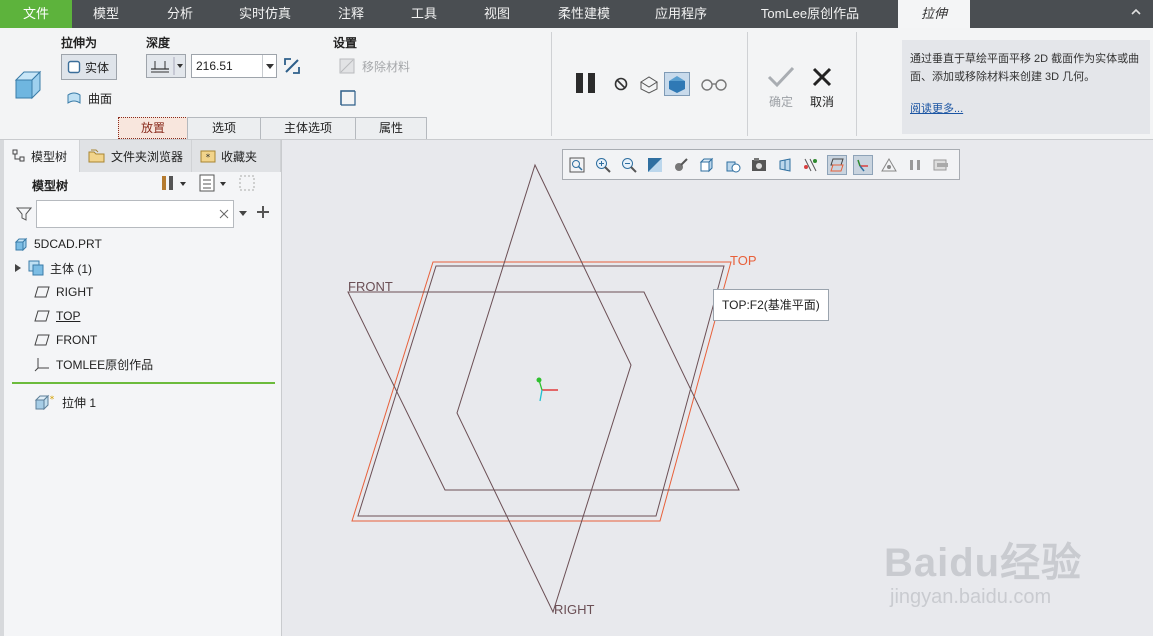  What do you see at coordinates (57, 316) in the screenshot?
I see `tree-item-top: TOP` at bounding box center [57, 316].